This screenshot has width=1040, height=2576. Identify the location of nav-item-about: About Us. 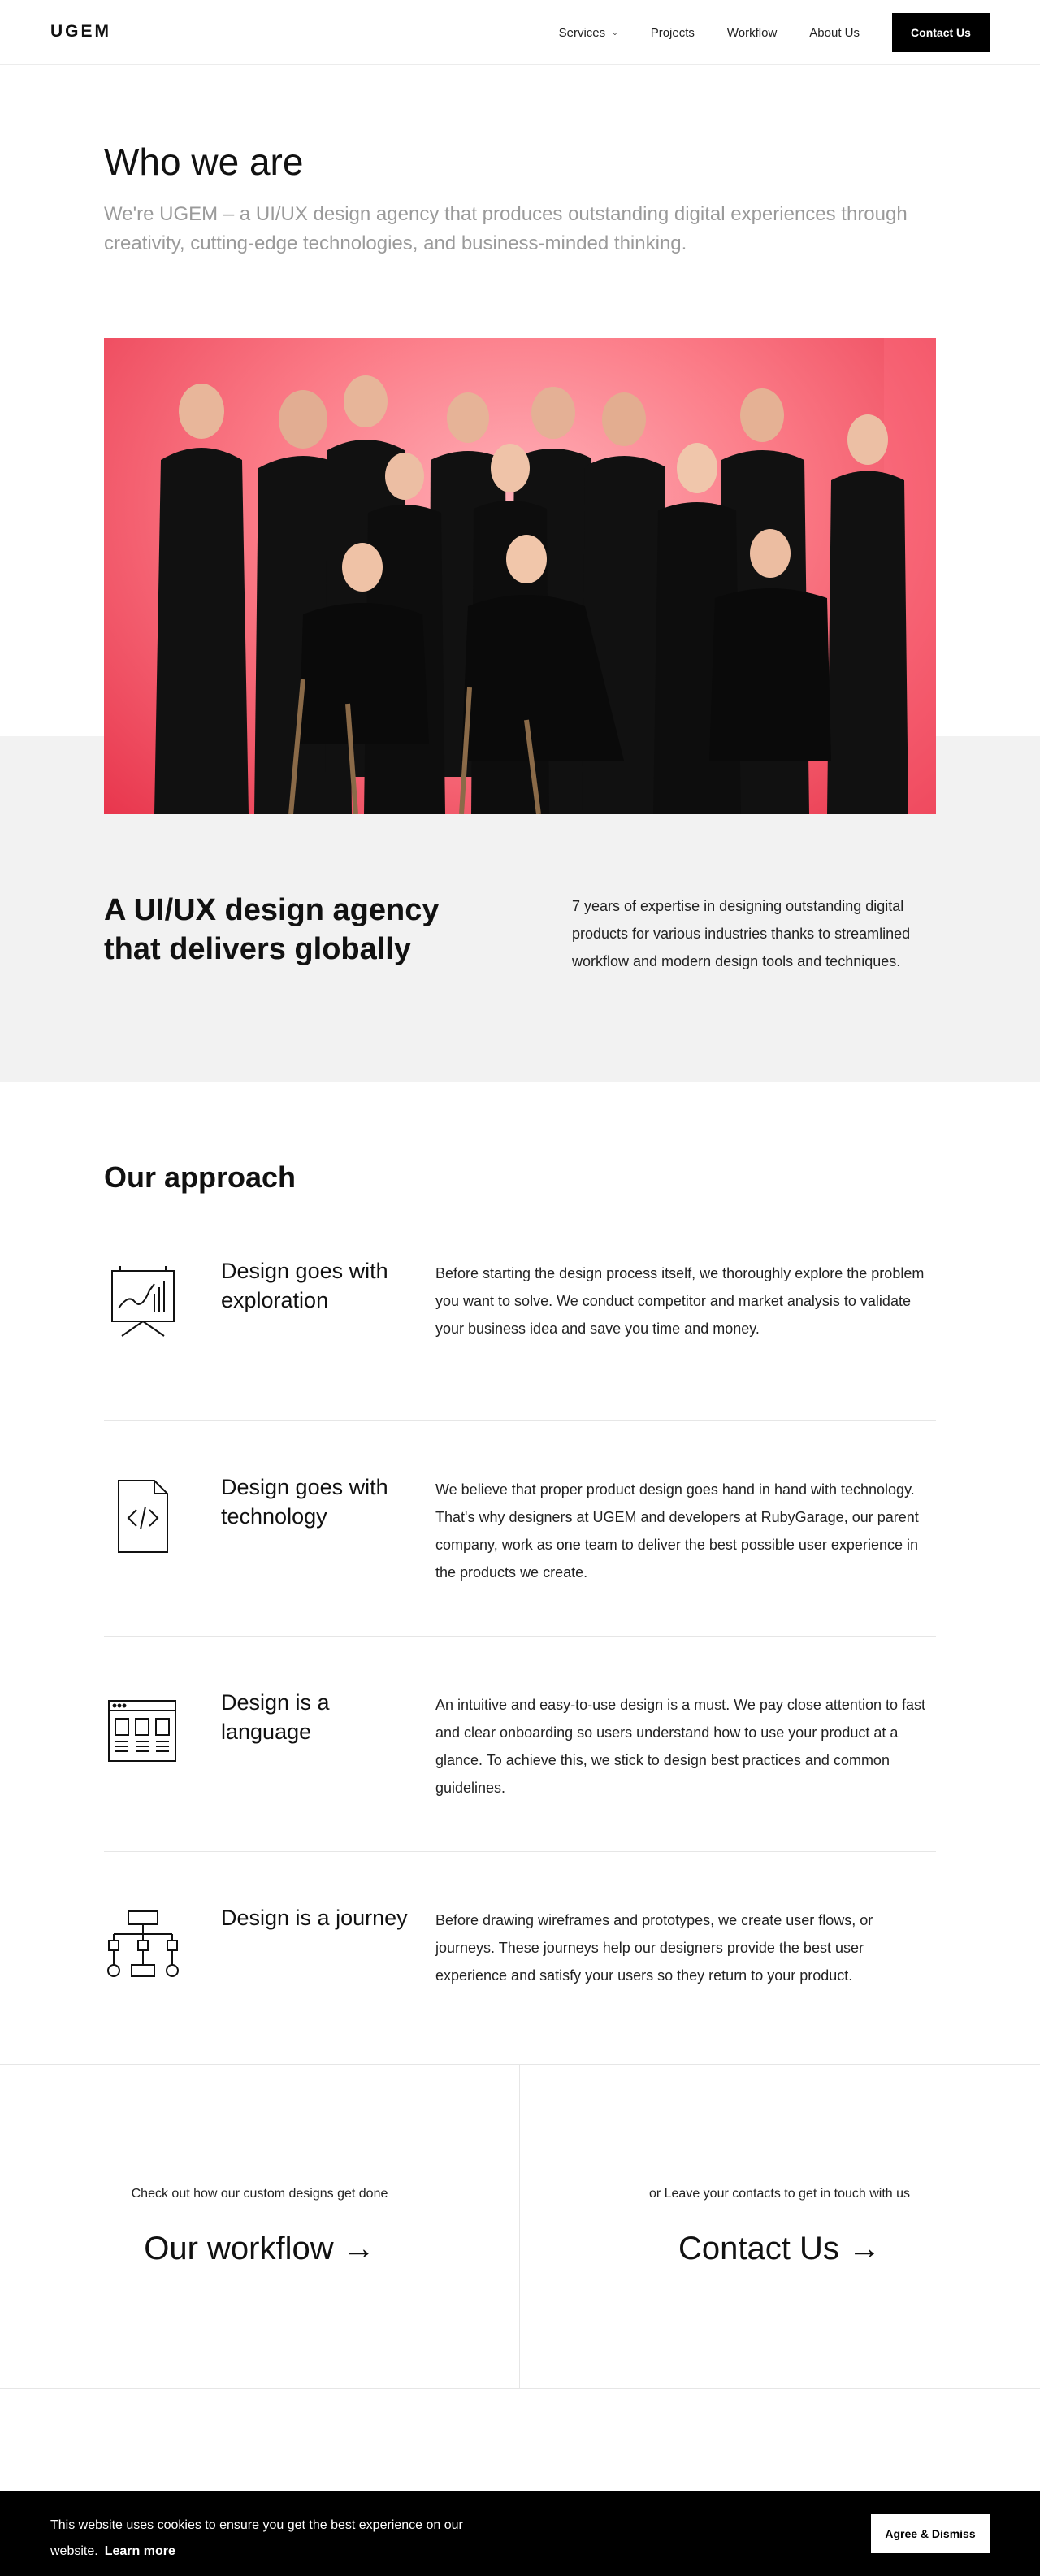
(834, 33).